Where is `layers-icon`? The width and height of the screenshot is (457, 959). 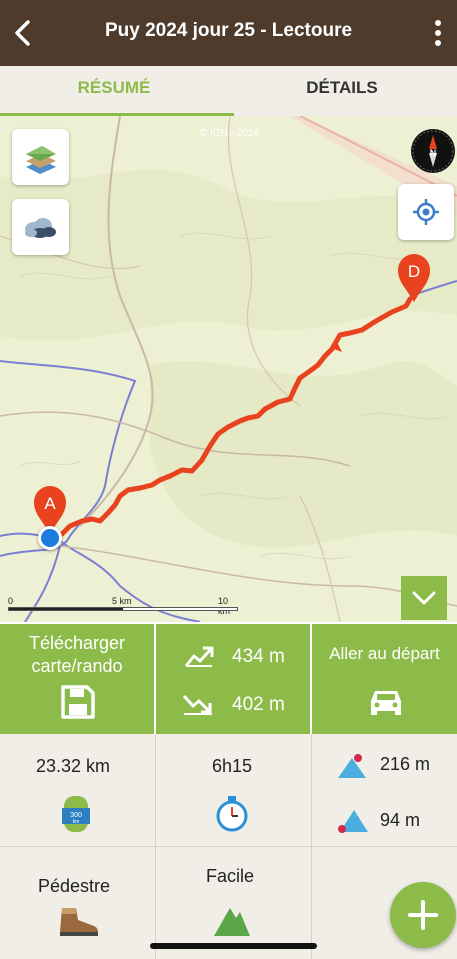
layers-icon is located at coordinates (41, 160).